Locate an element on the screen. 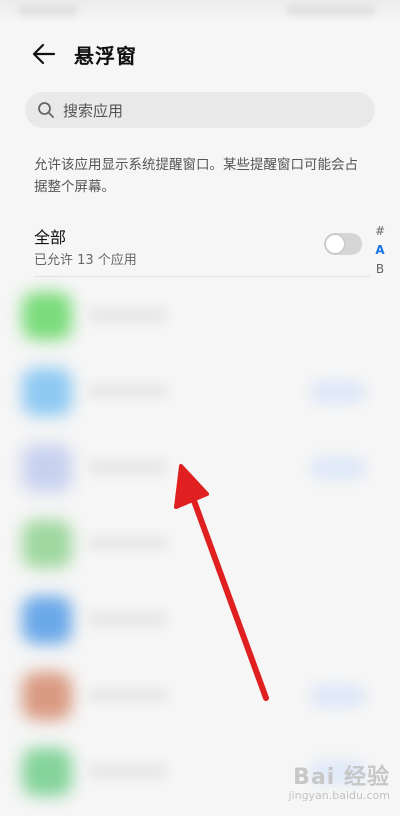  annotation-arrow is located at coordinates (221, 582).